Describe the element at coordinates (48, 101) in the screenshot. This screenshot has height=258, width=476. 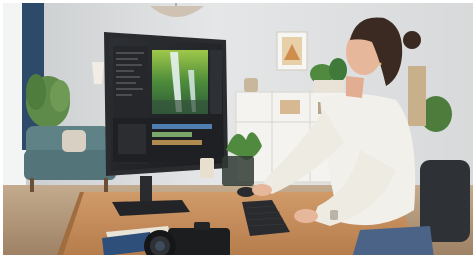
I see `plant-icon` at that location.